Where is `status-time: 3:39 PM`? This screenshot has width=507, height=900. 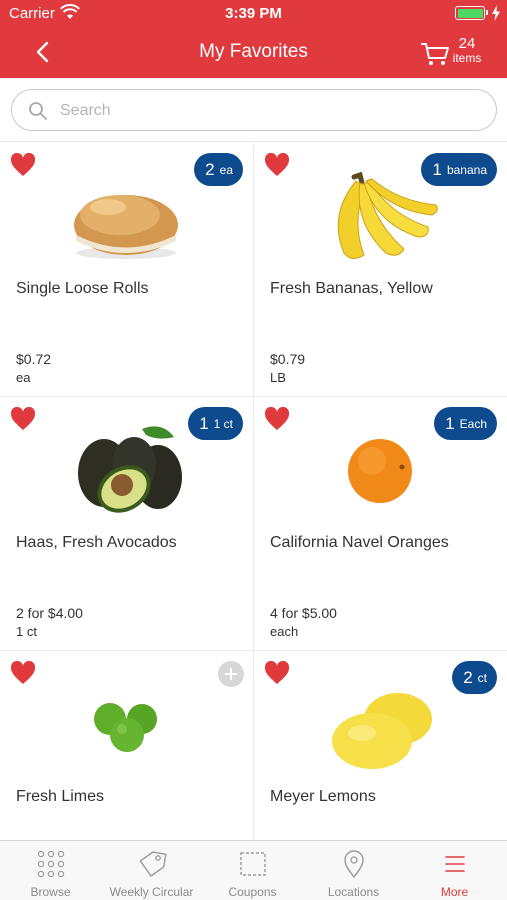
status-time: 3:39 PM is located at coordinates (253, 13).